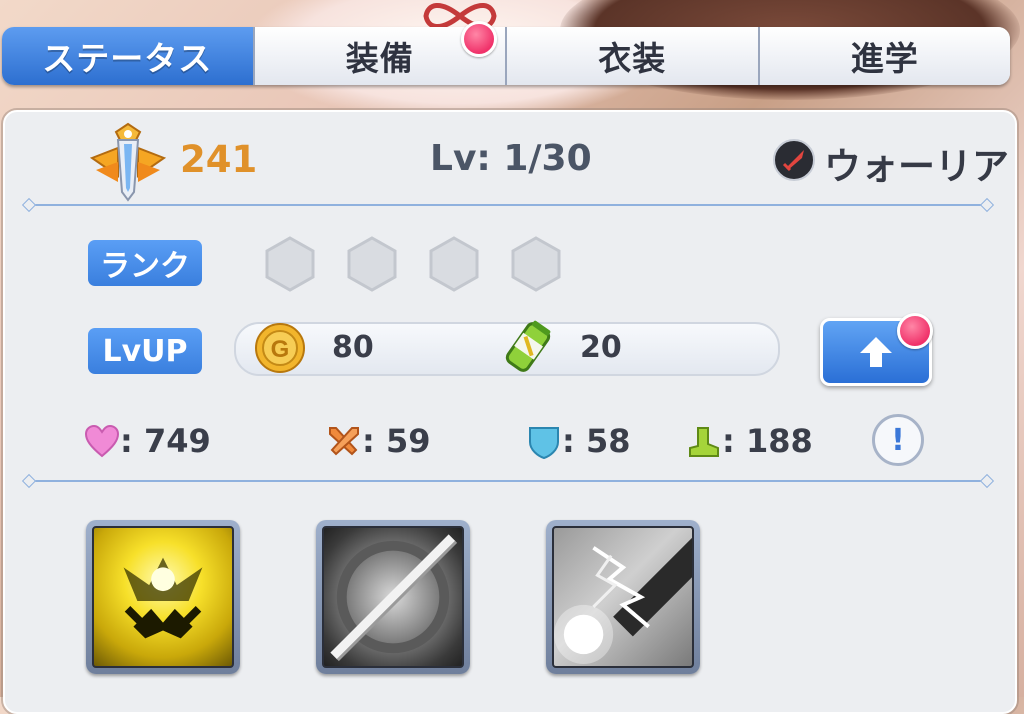 This screenshot has width=1024, height=714. Describe the element at coordinates (511, 158) in the screenshot. I see `level-text: Lv: 1/30` at that location.